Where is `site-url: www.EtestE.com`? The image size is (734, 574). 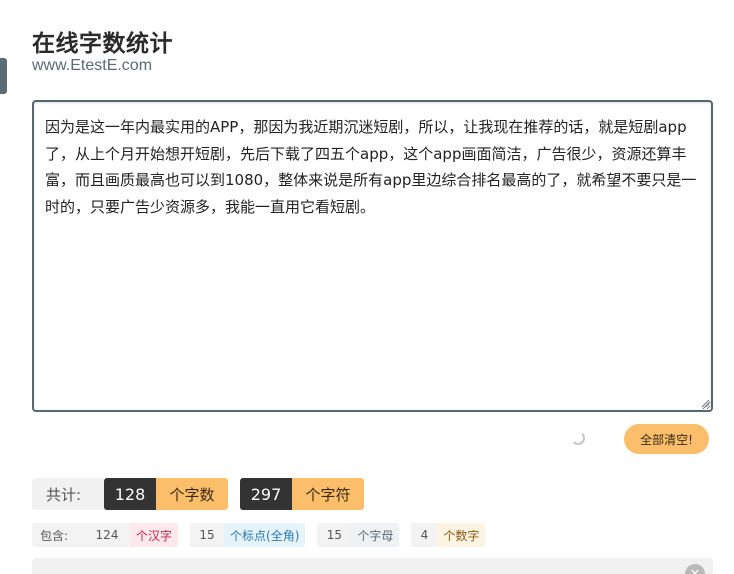
site-url: www.EtestE.com is located at coordinates (92, 65).